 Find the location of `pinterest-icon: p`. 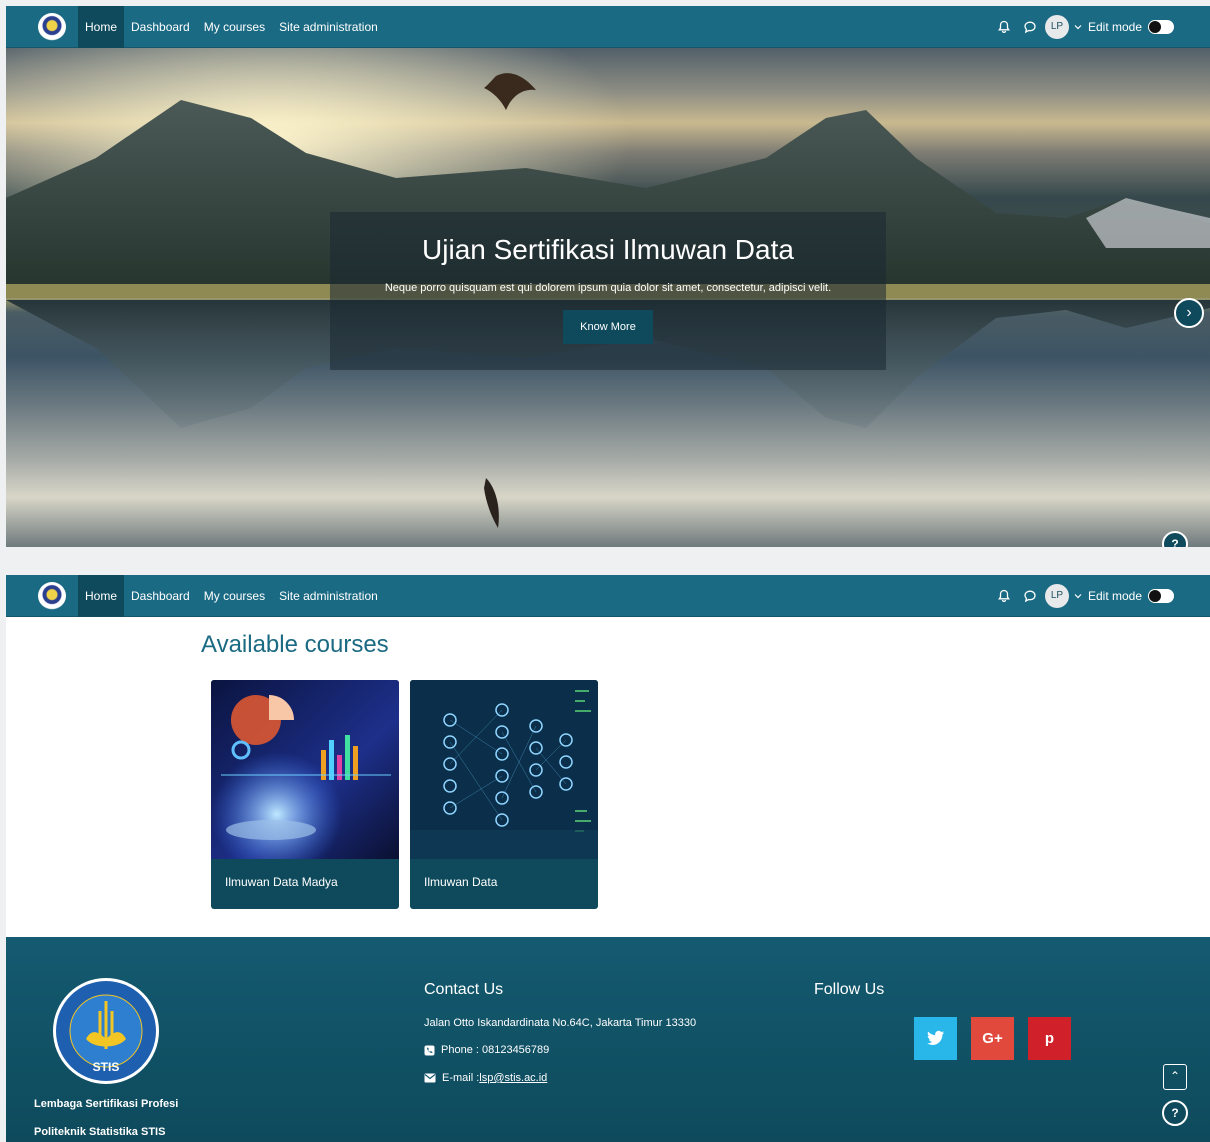

pinterest-icon: p is located at coordinates (1049, 1038).